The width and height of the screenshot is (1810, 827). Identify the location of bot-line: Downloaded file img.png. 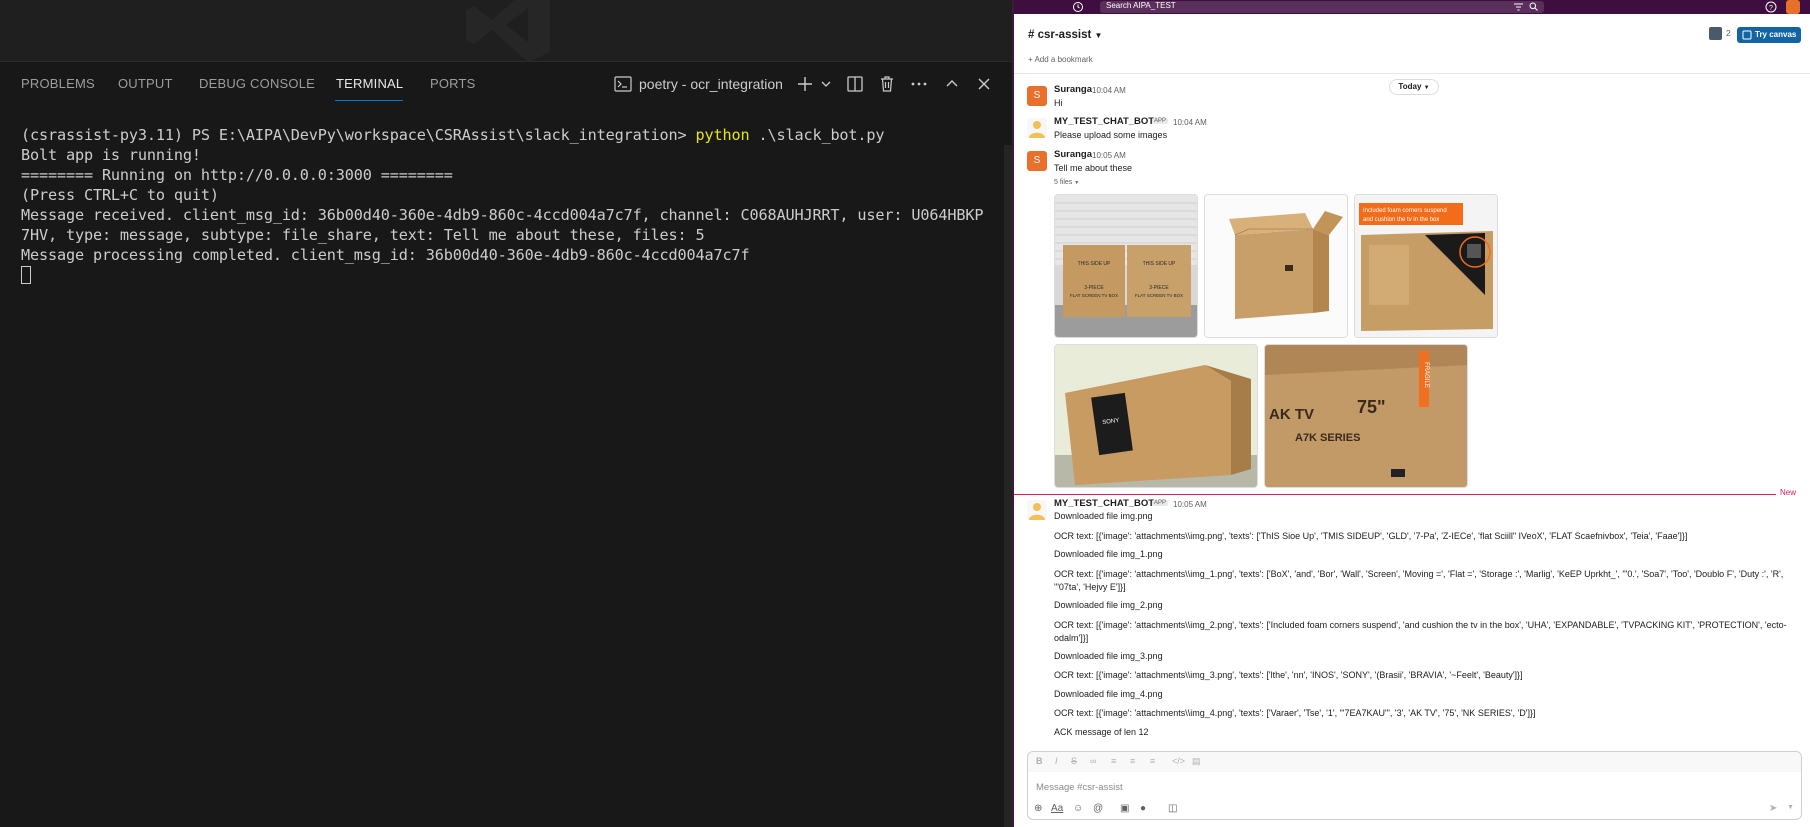
(1103, 516).